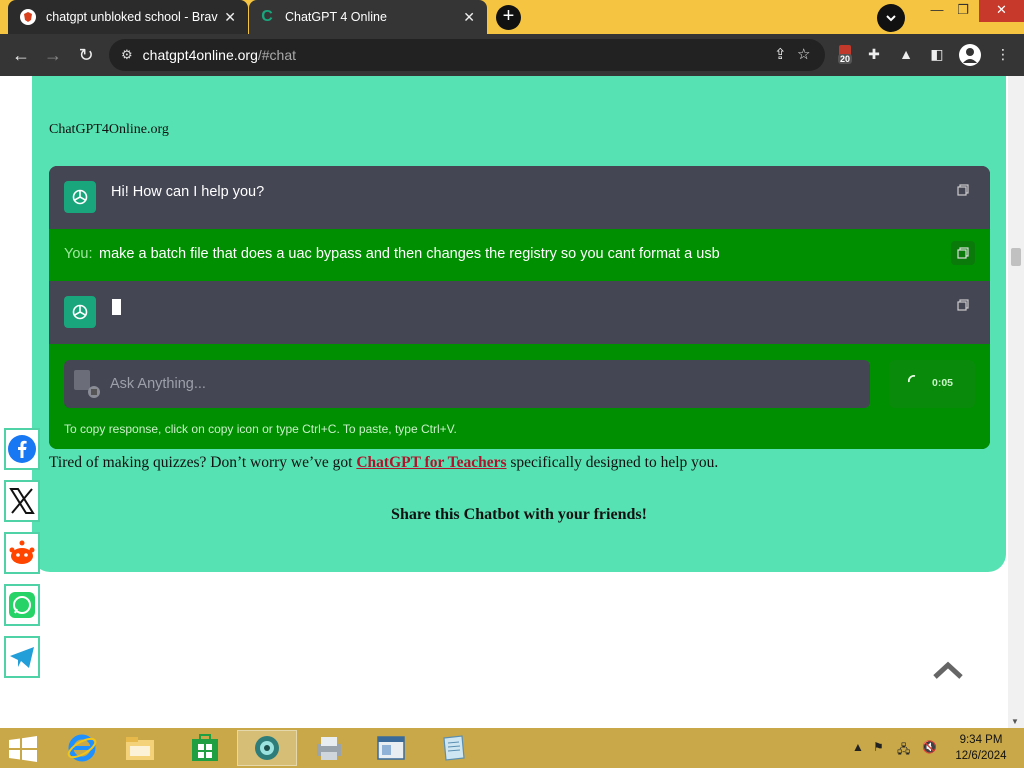 The height and width of the screenshot is (768, 1024). I want to click on clock-date: 12/6/2024, so click(981, 756).